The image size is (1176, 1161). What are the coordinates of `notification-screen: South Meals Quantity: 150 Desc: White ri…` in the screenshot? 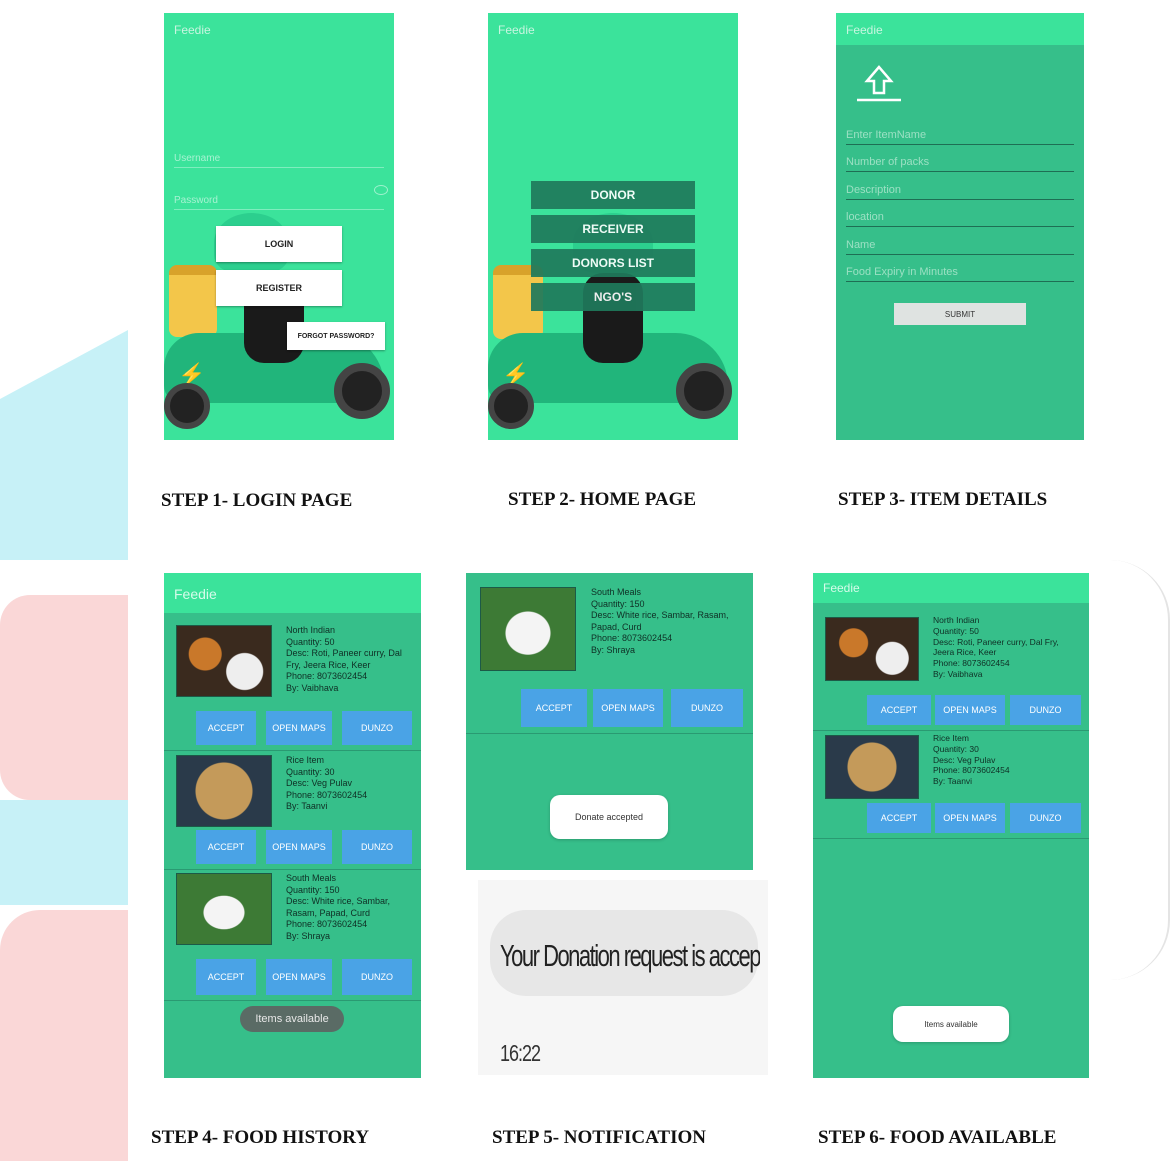 It's located at (609, 721).